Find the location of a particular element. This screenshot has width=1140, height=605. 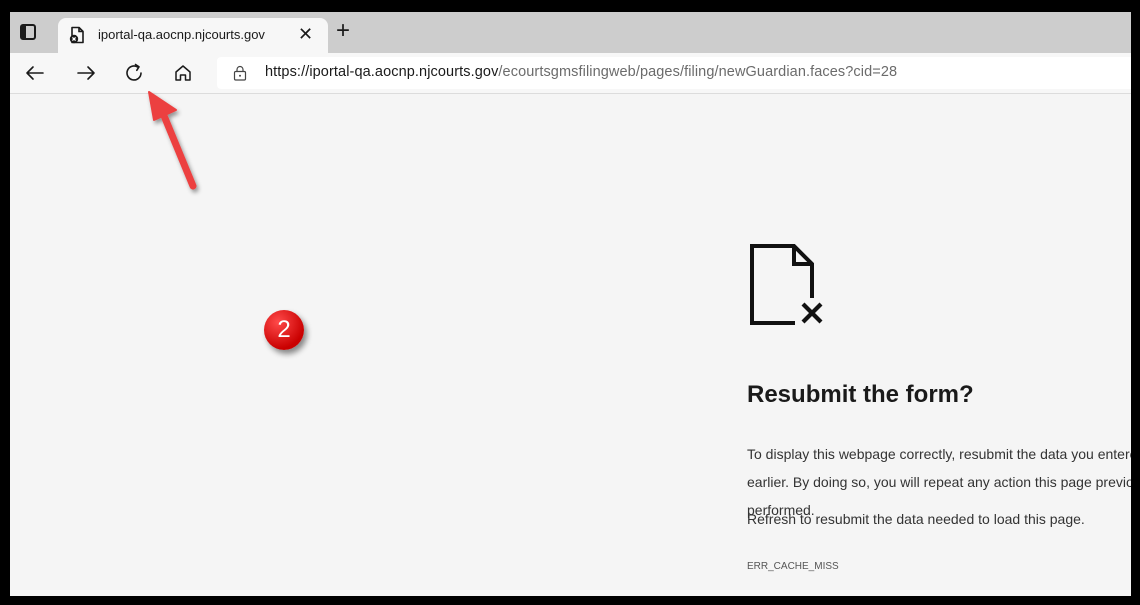

tab-title: iportal-qa.aocnp.njcourts.gov is located at coordinates (181, 34).